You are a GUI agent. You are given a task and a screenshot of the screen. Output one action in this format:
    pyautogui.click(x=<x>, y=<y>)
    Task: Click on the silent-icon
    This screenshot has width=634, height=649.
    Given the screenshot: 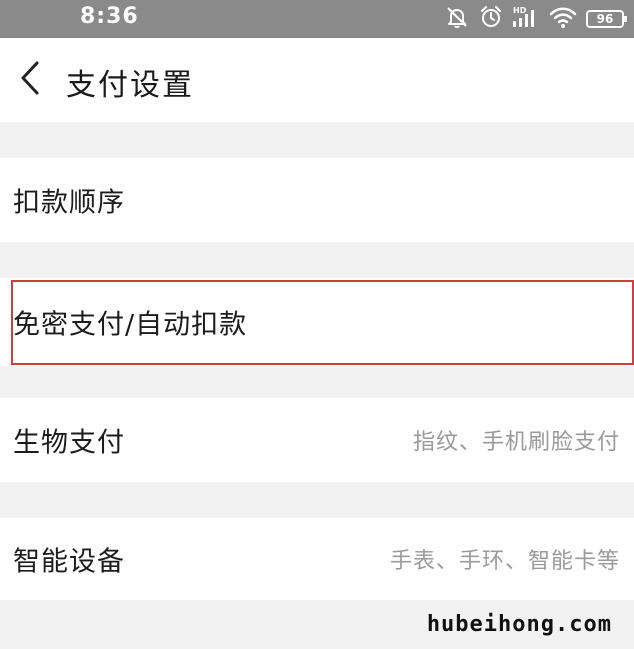 What is the action you would take?
    pyautogui.click(x=457, y=19)
    